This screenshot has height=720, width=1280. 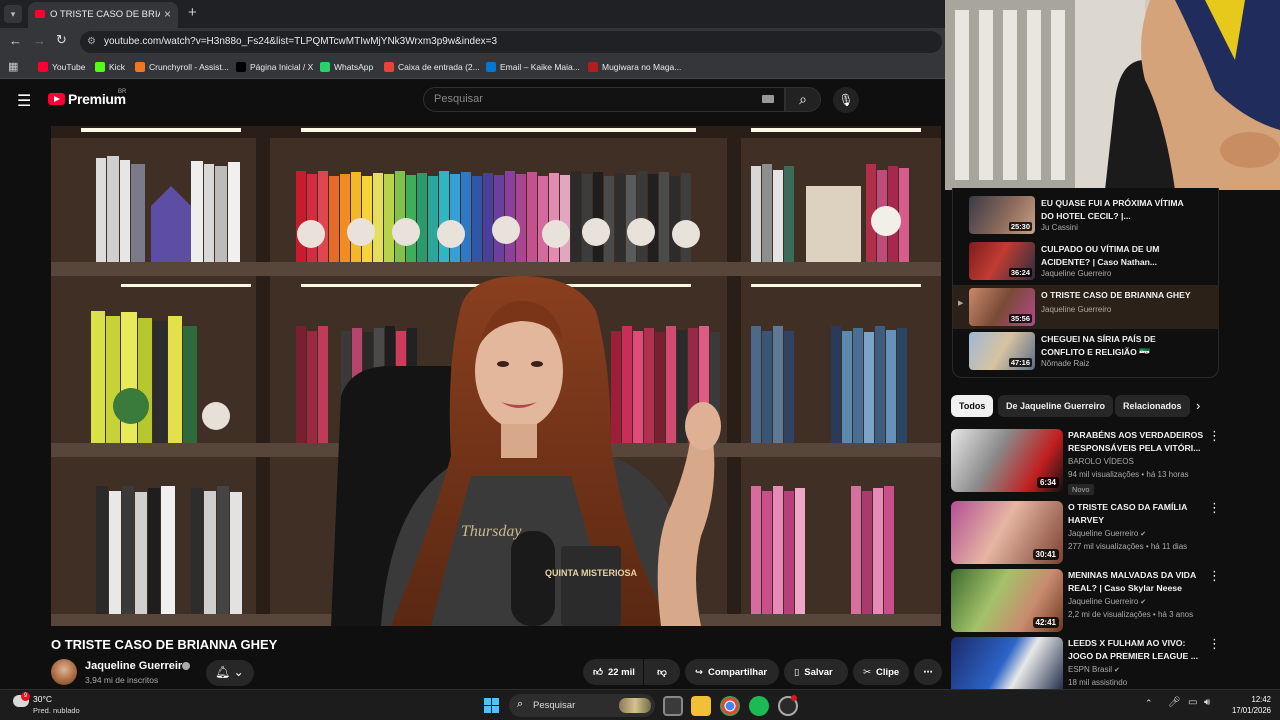 I want to click on duration-badge: 42:41, so click(x=1045, y=622).